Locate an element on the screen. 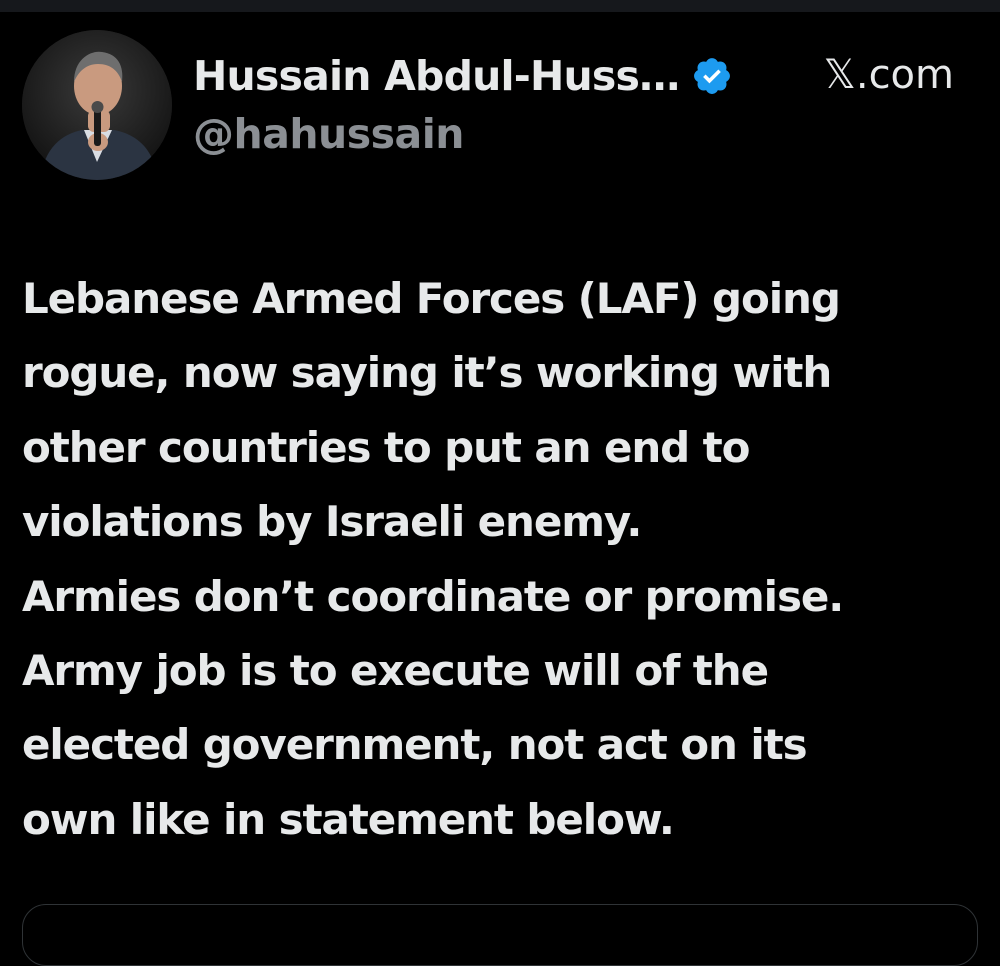  x-source-label: 𝕏.com is located at coordinates (889, 75).